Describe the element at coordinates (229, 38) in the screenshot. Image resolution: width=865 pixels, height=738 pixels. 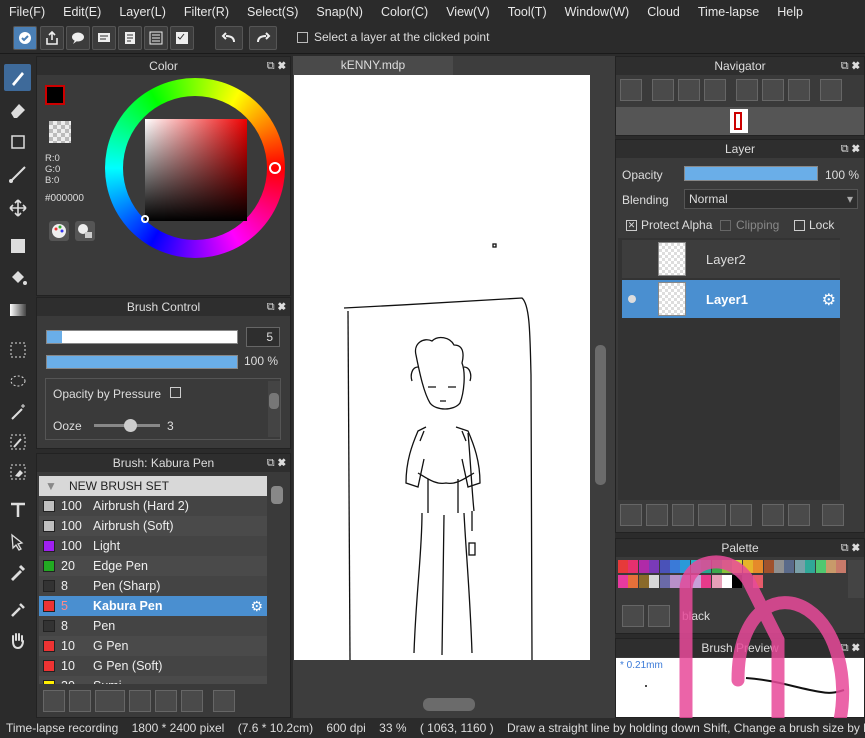
I see `undo-icon` at that location.